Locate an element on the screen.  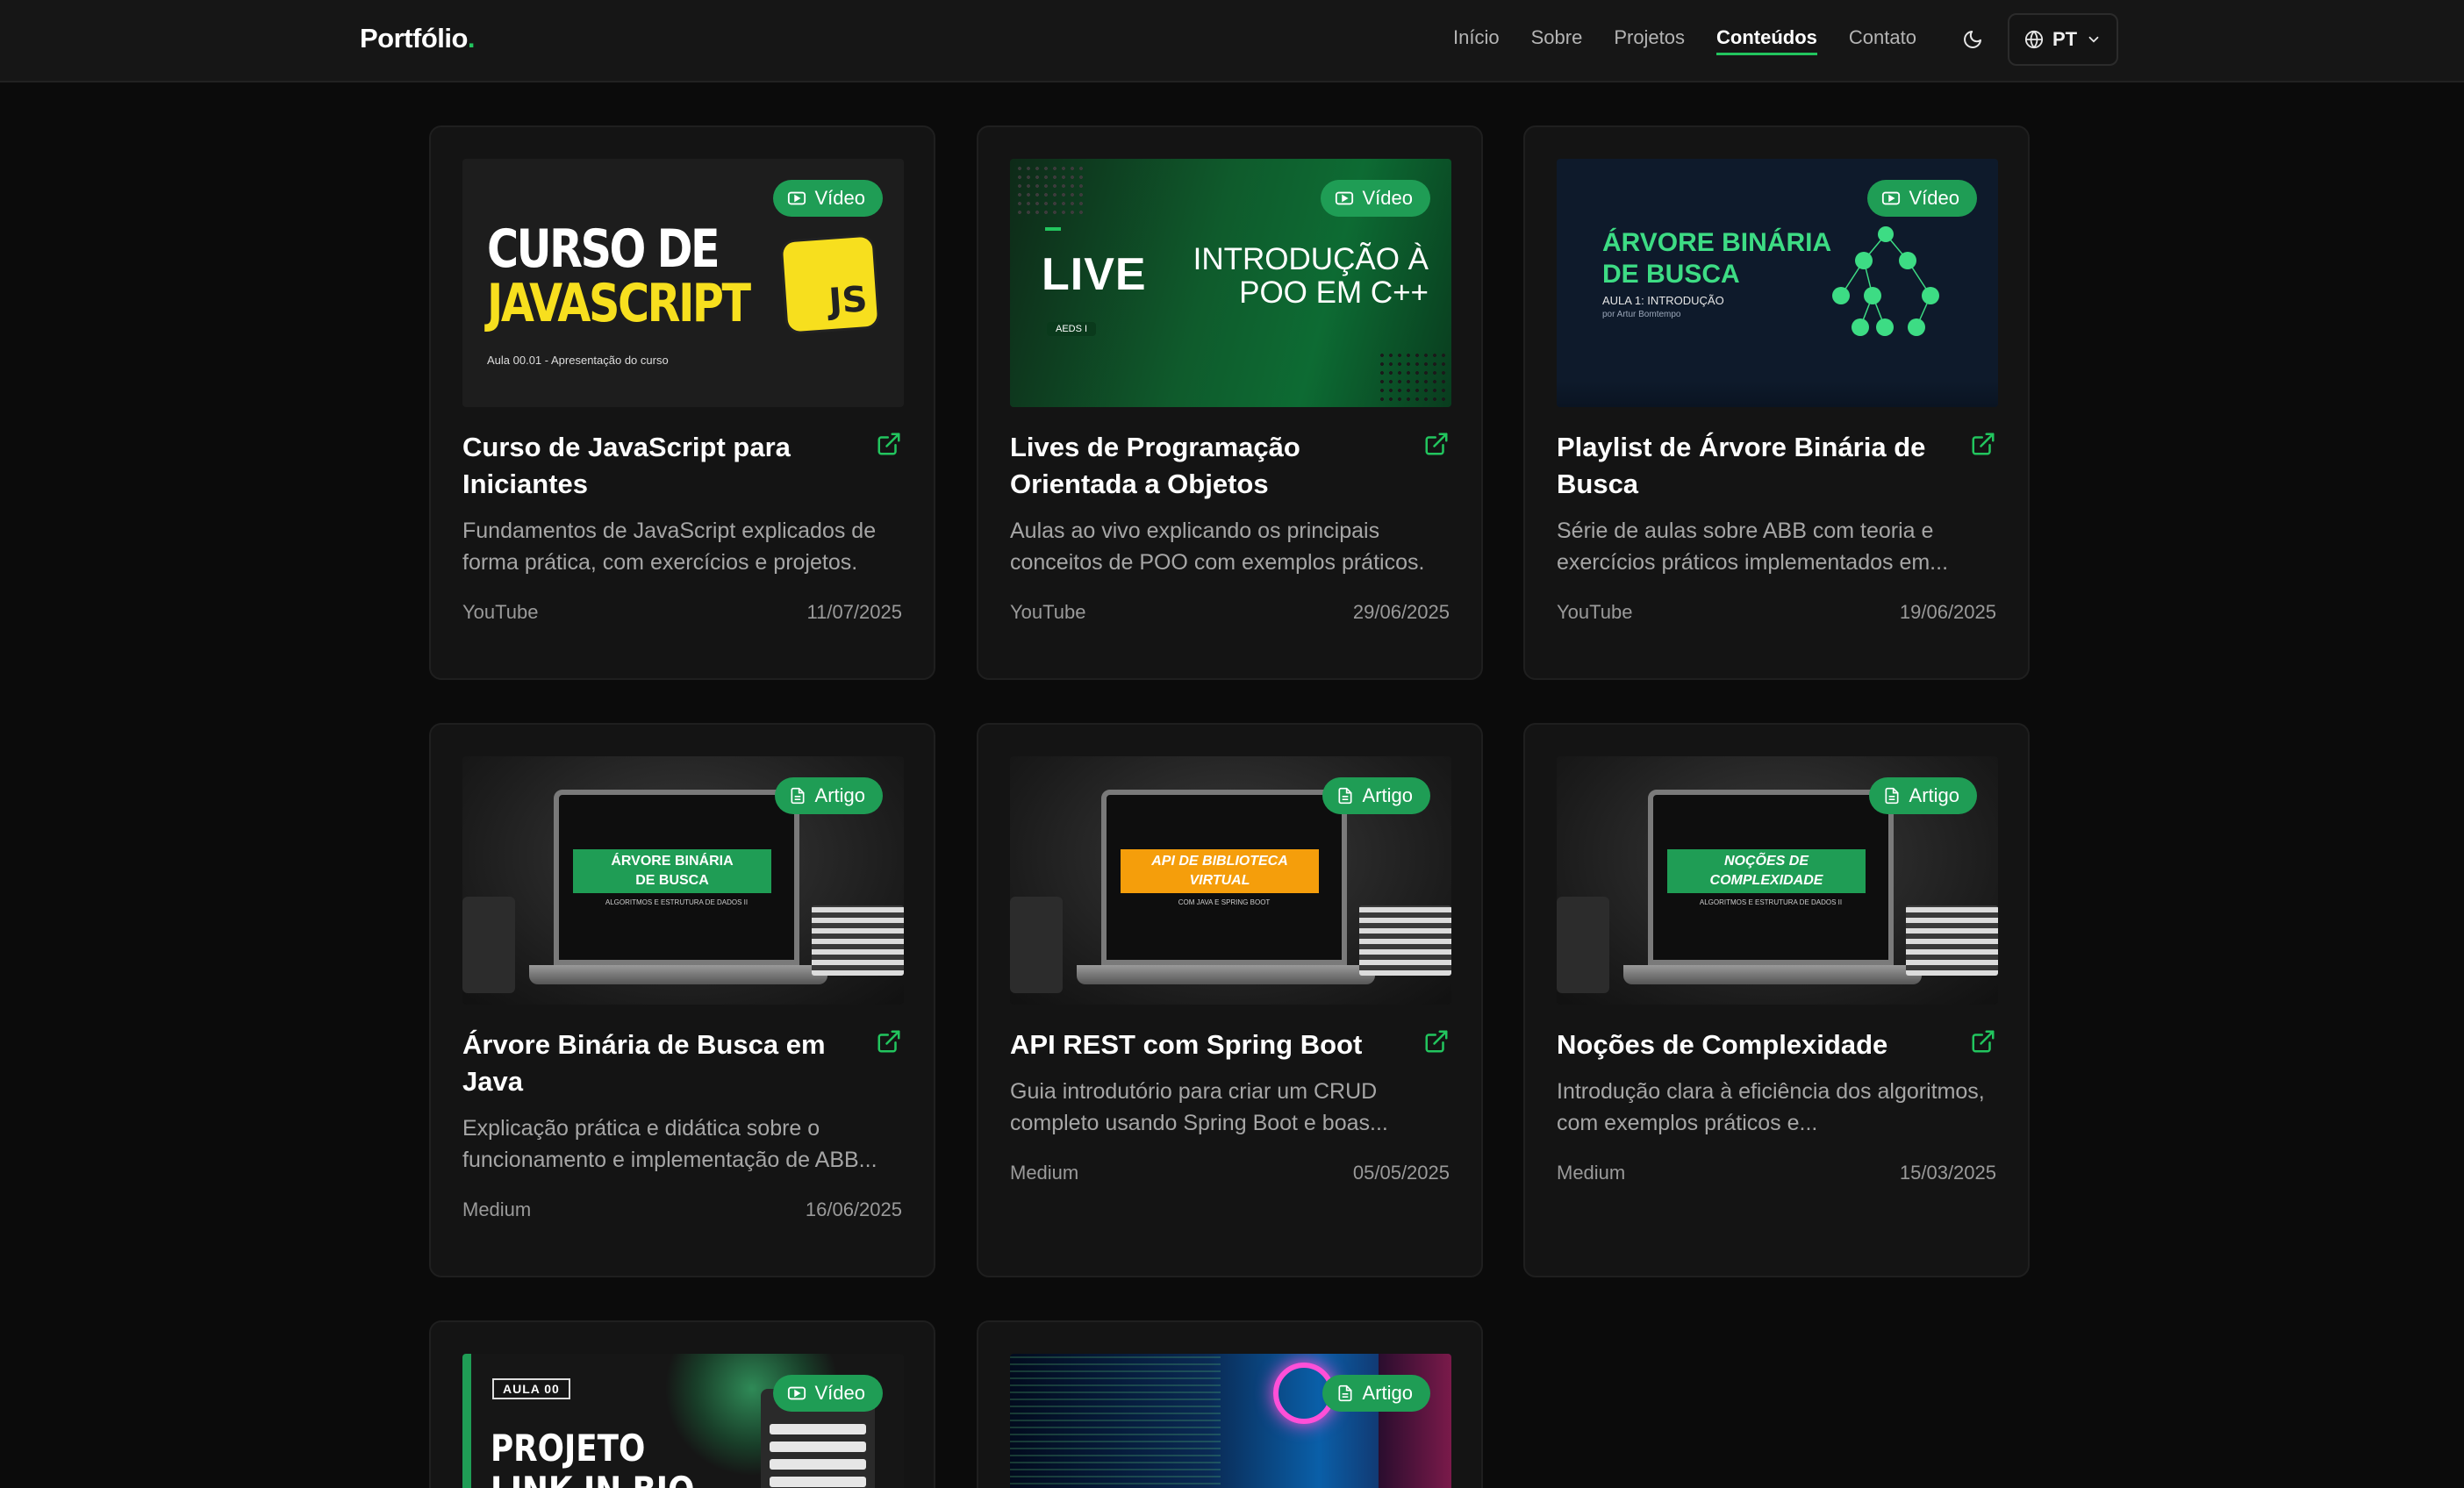
content-card: AULA 00 PROJETOLINK IN BIO Vídeo is located at coordinates (682, 1404).